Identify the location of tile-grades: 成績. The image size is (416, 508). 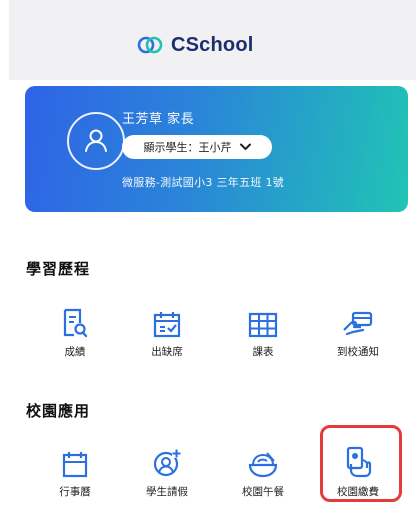
(75, 333).